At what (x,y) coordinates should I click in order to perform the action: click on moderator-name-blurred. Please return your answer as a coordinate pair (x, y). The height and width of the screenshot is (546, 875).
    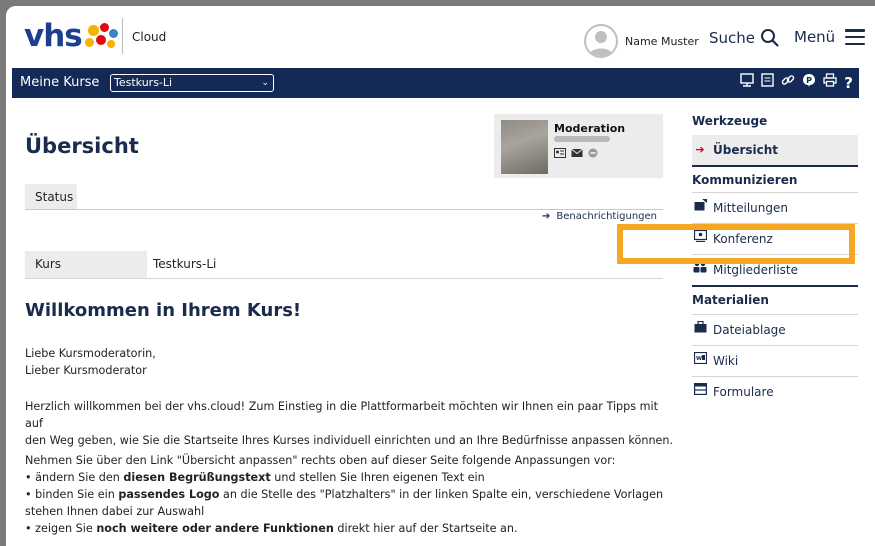
    Looking at the image, I should click on (582, 139).